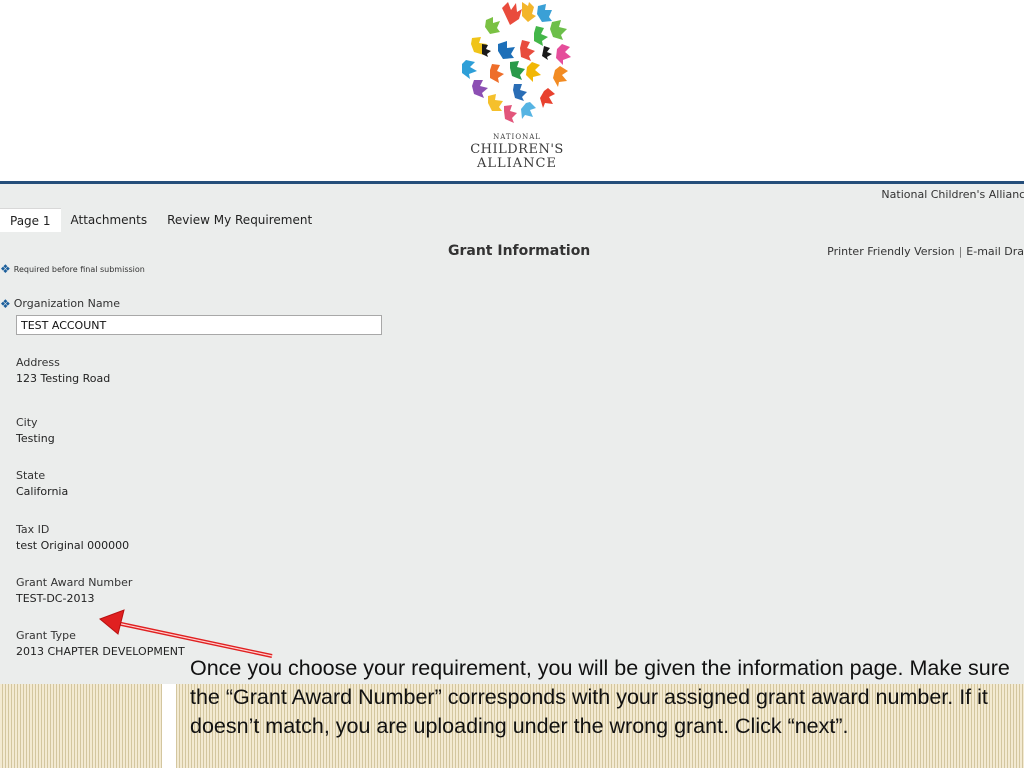  What do you see at coordinates (63, 378) in the screenshot?
I see `address-value: 123 Testing Road` at bounding box center [63, 378].